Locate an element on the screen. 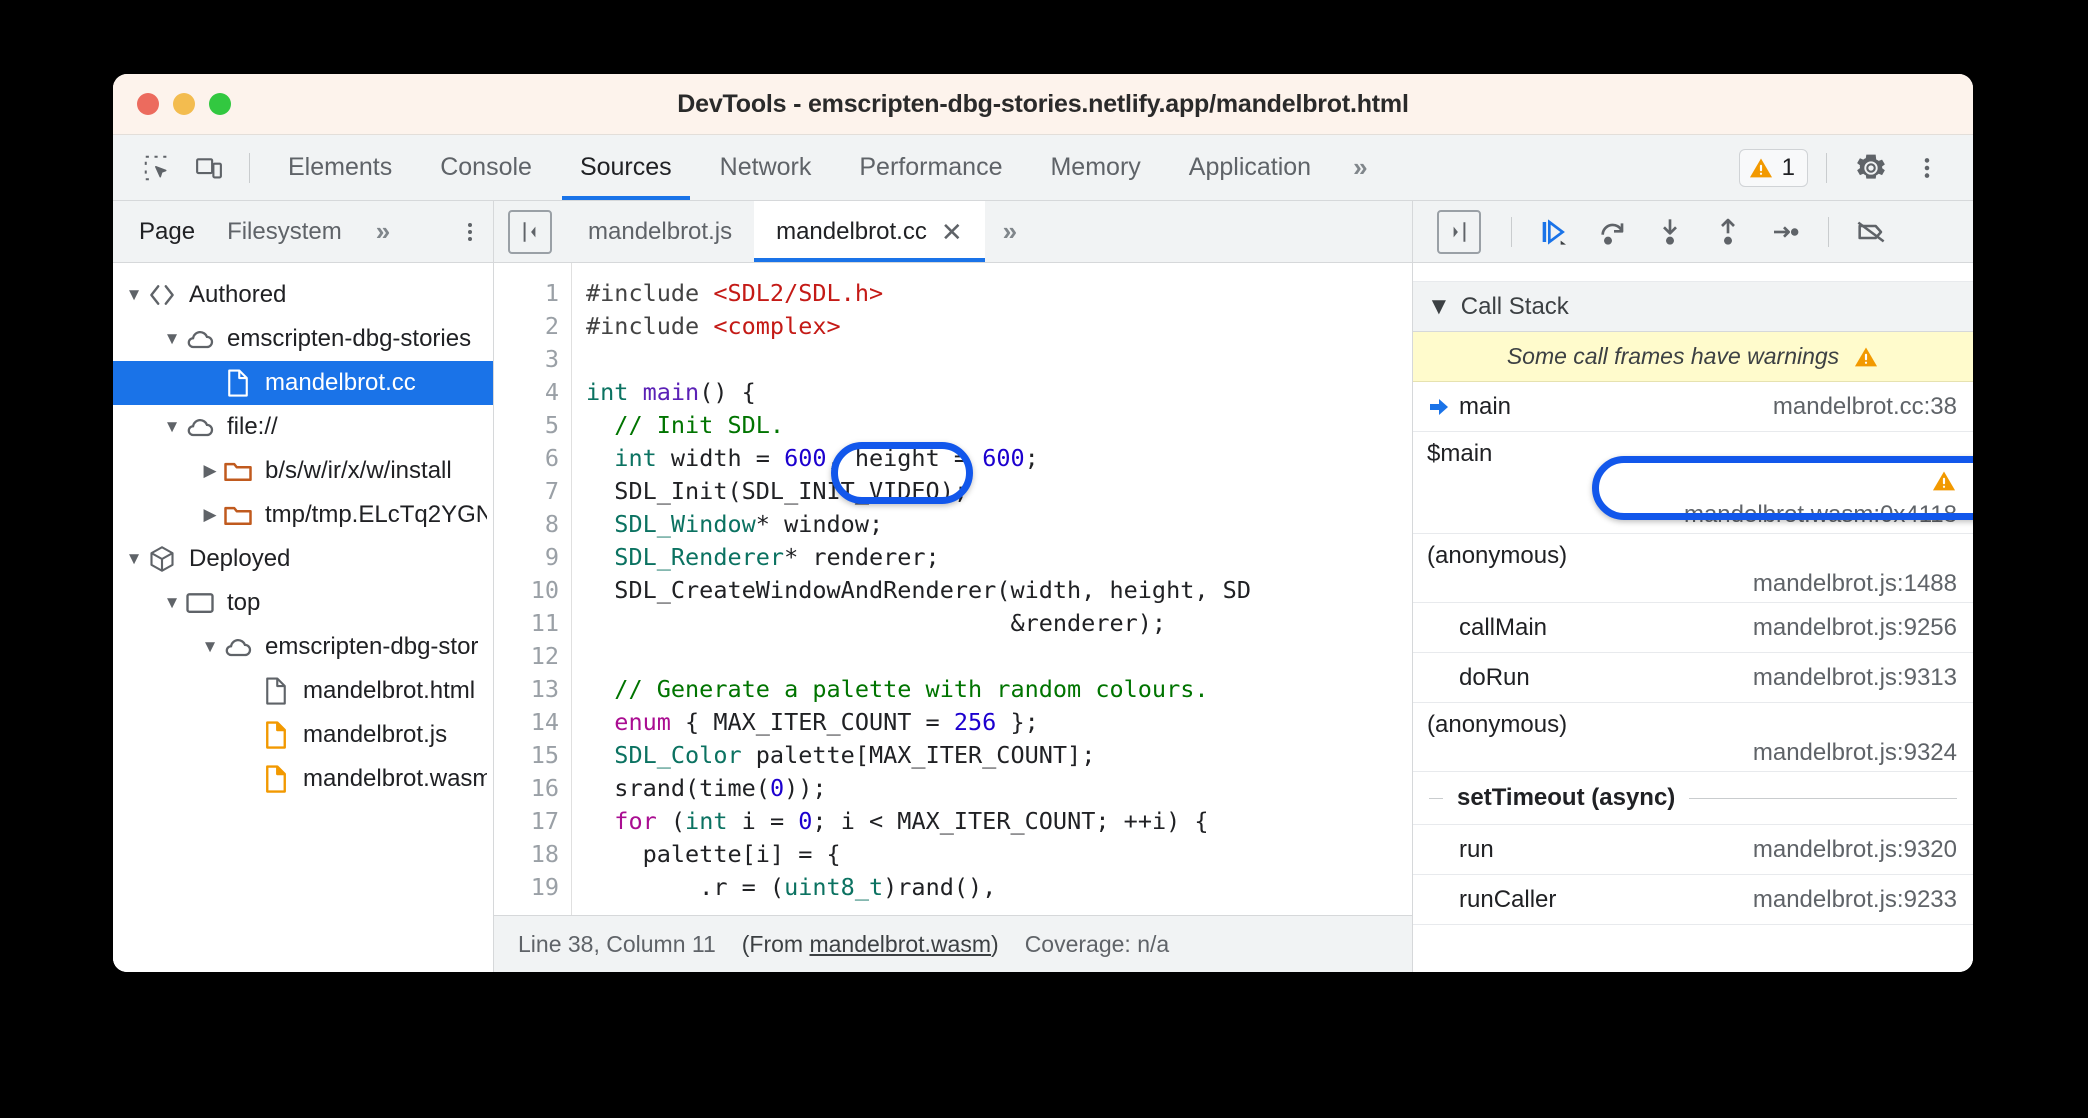  expand-debugger-icon is located at coordinates (1459, 231).